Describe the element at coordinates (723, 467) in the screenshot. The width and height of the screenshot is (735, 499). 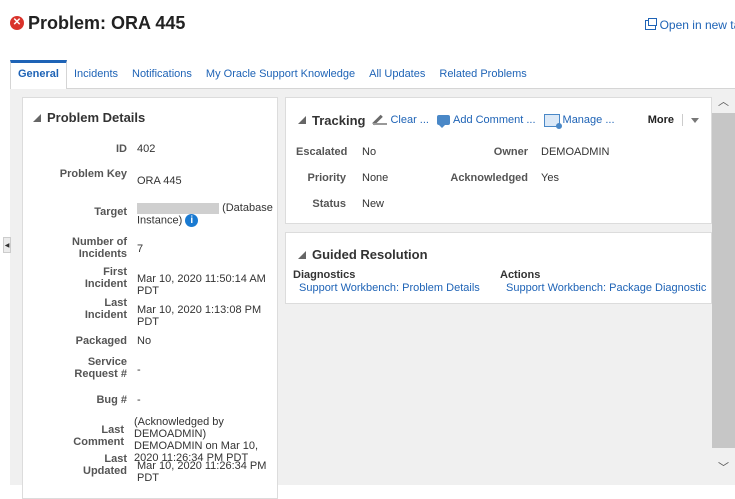
I see `scroll-down-arrow-icon: ﹀` at that location.